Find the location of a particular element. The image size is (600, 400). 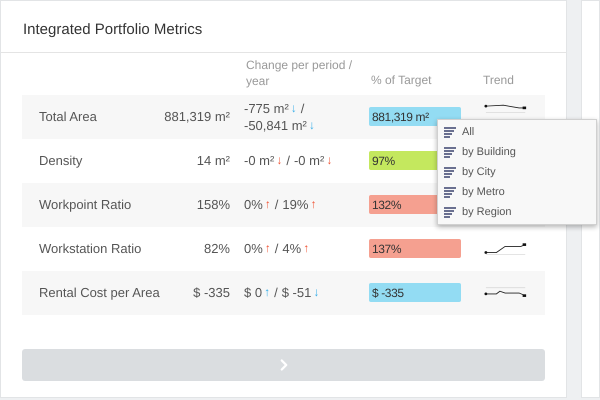

card-title: Integrated Portfolio Metrics is located at coordinates (283, 26).